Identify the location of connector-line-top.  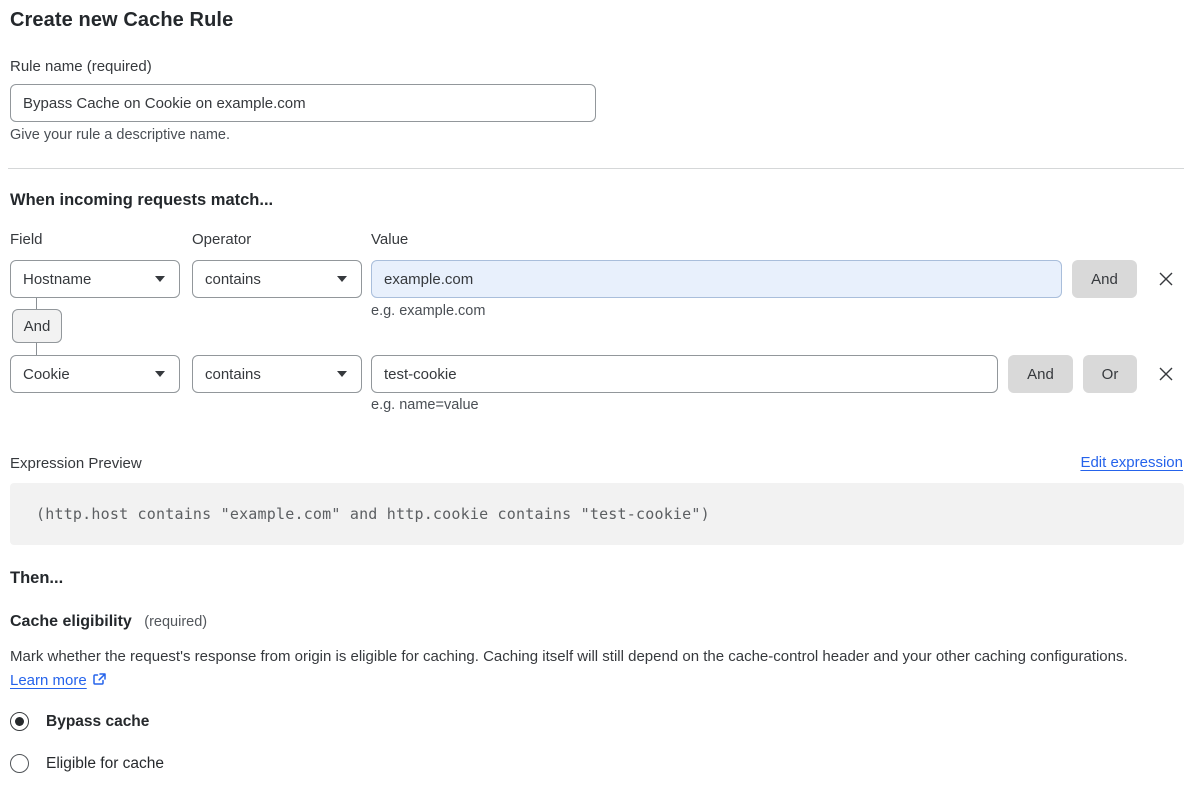
(36, 303).